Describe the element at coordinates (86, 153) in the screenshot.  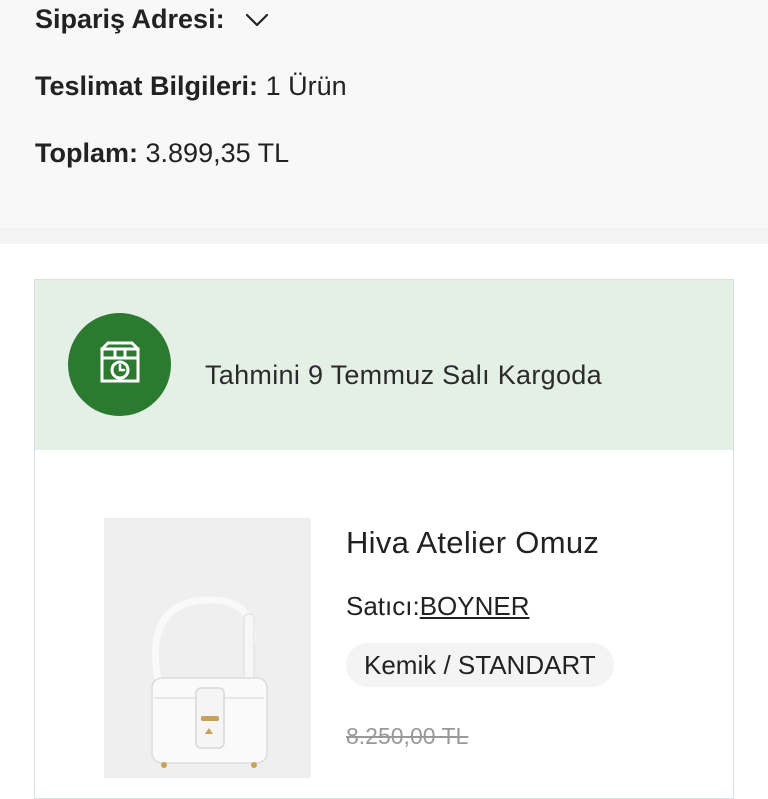
I see `total-label: Toplam:` at that location.